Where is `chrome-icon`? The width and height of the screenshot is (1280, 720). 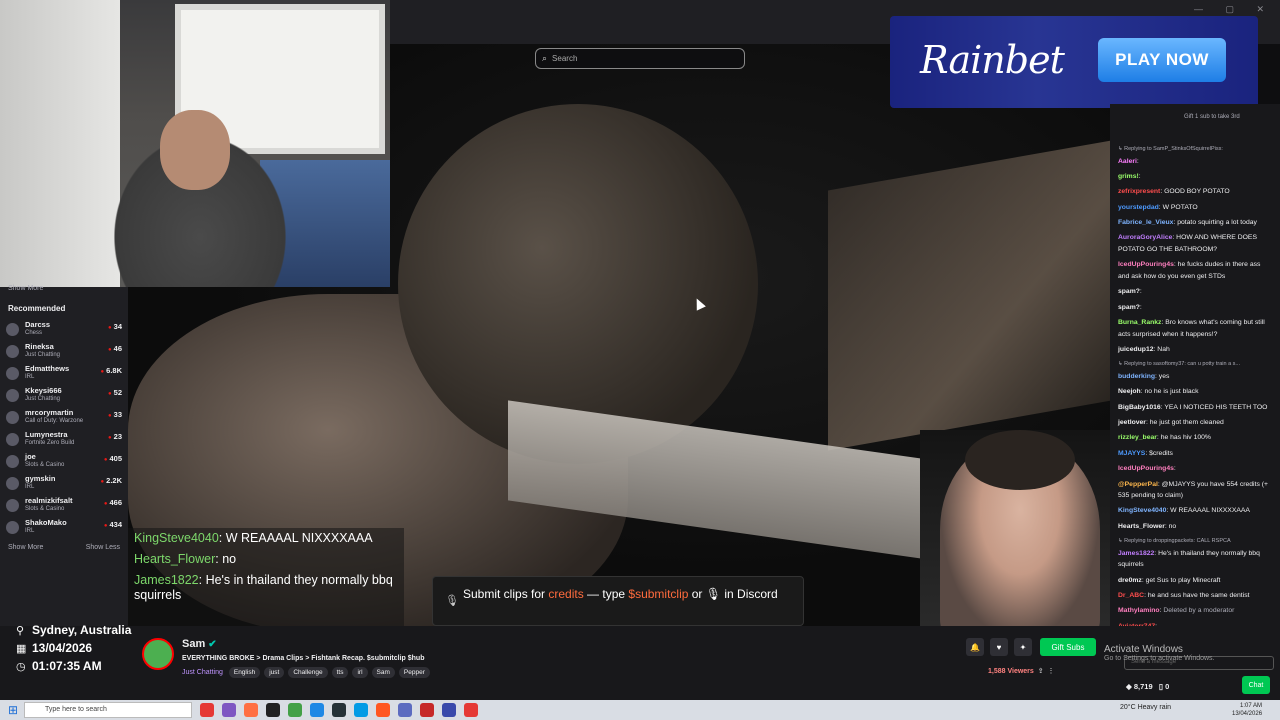 chrome-icon is located at coordinates (207, 710).